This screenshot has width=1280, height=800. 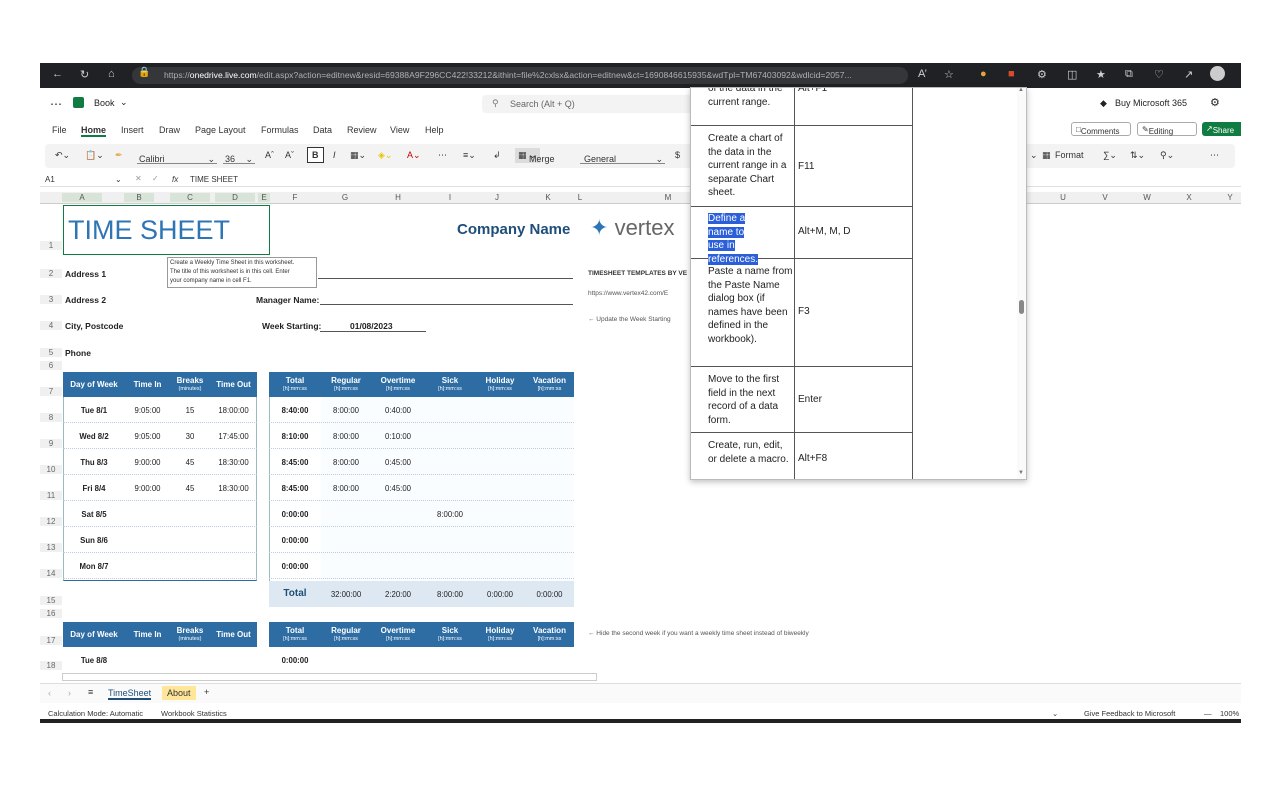 What do you see at coordinates (119, 155) in the screenshot?
I see `format-painter-icon: ✒` at bounding box center [119, 155].